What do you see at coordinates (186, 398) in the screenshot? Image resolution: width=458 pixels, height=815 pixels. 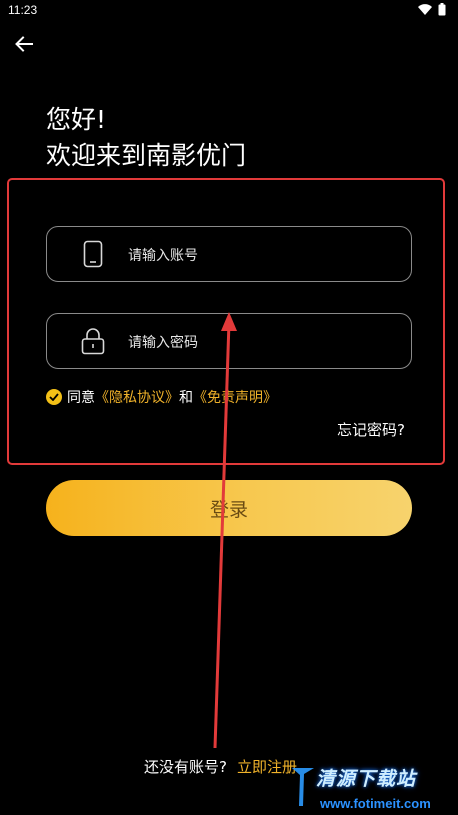 I see `agree-and: 和` at bounding box center [186, 398].